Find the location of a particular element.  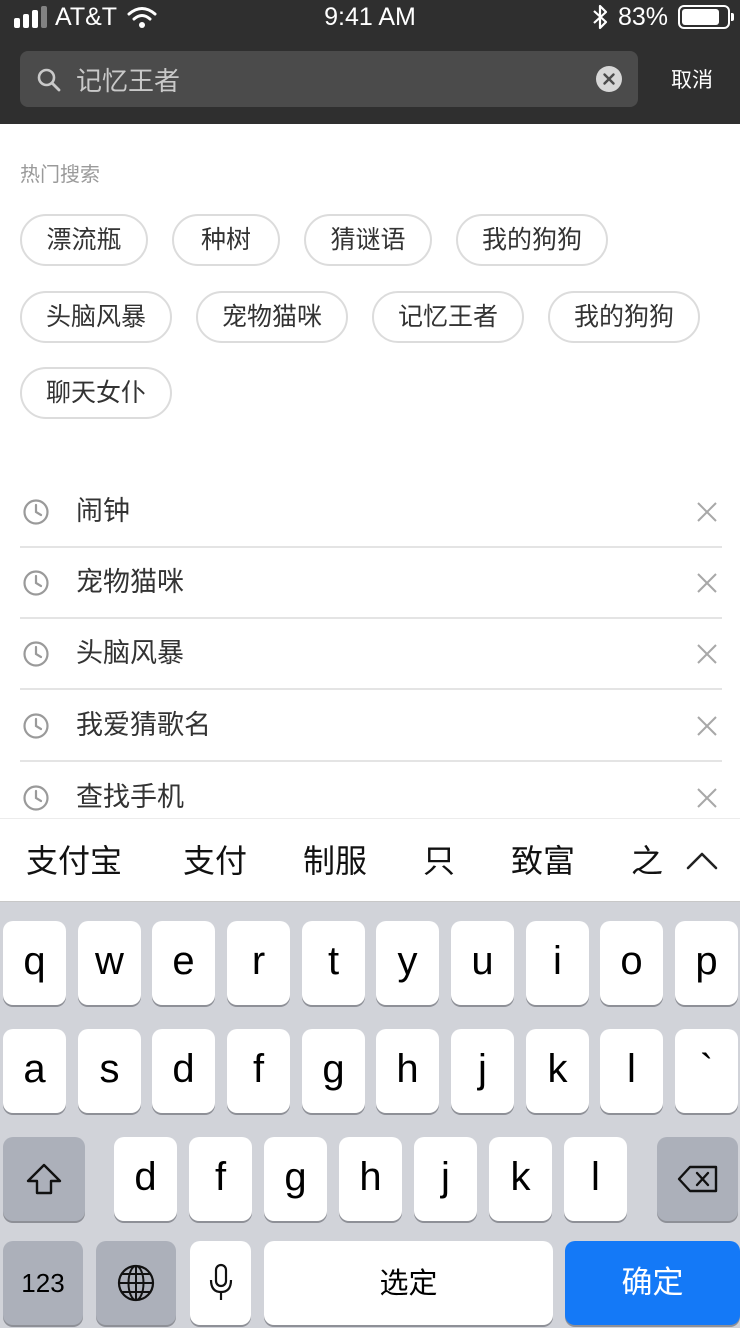

shift-icon is located at coordinates (44, 1179).